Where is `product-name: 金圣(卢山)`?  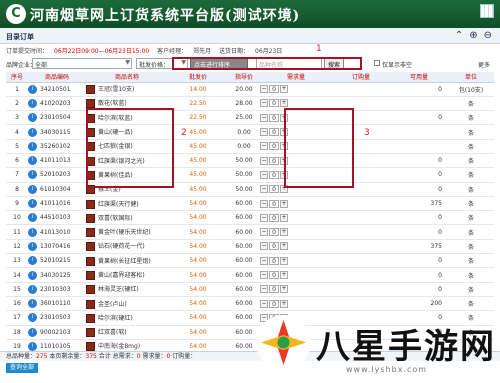 product-name: 金圣(卢山) is located at coordinates (127, 304).